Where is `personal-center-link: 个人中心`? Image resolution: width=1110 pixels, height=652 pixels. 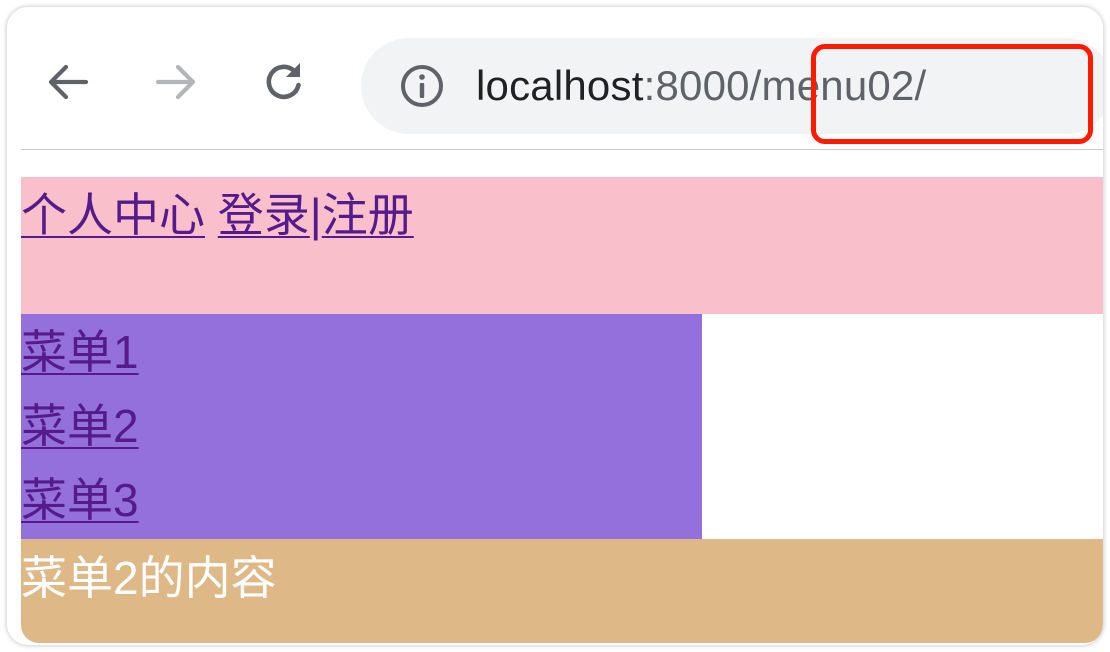 personal-center-link: 个人中心 is located at coordinates (113, 215).